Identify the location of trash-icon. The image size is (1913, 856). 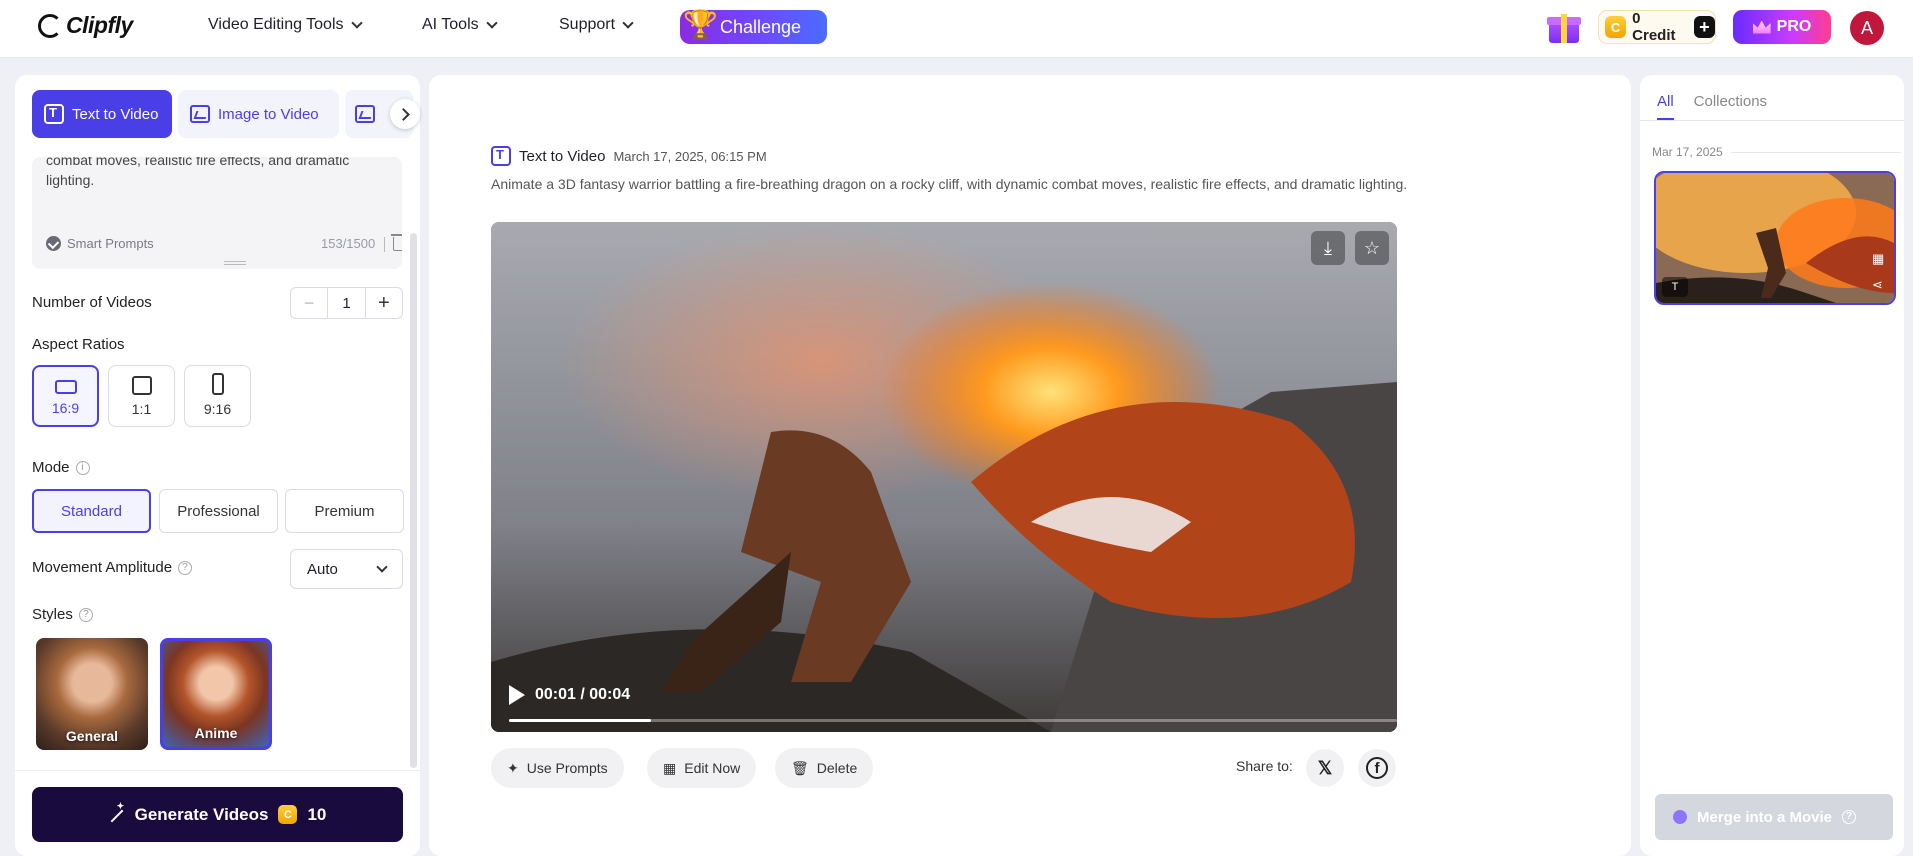
(396, 242).